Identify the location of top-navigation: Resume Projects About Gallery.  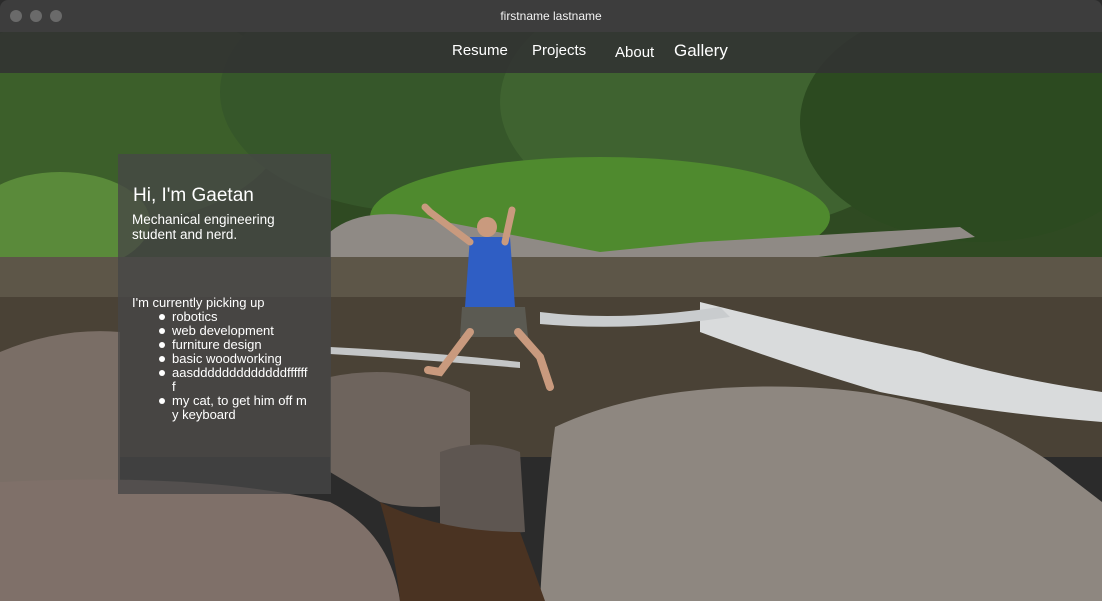
(551, 52).